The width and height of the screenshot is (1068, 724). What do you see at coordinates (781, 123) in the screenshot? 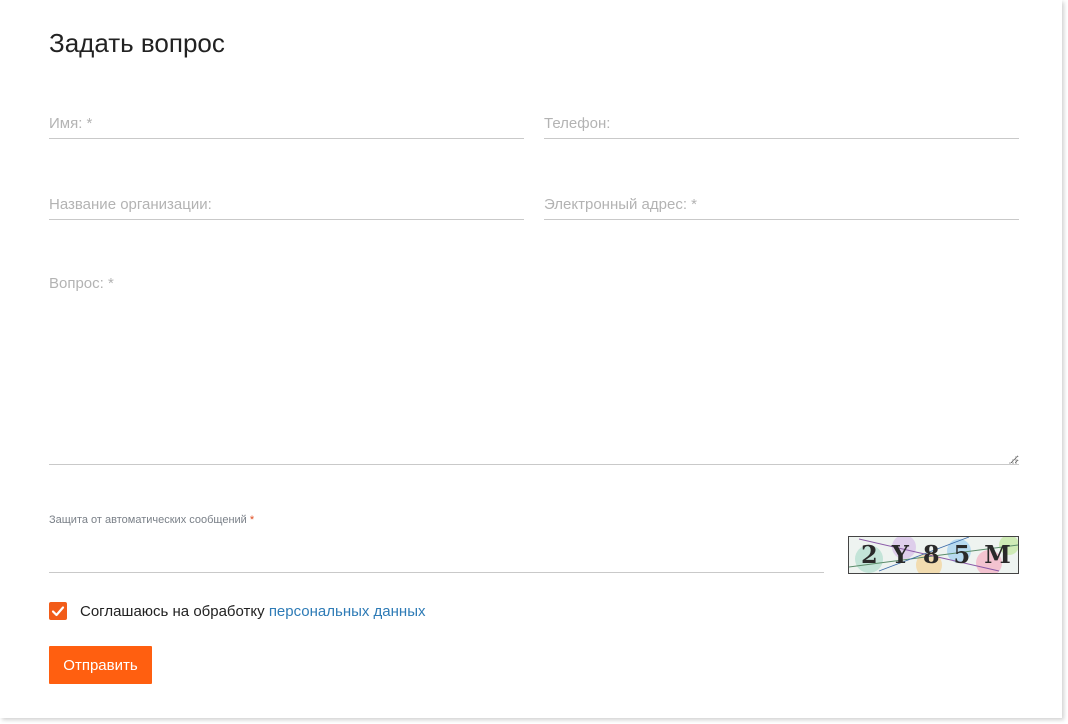
I see `phone-field` at bounding box center [781, 123].